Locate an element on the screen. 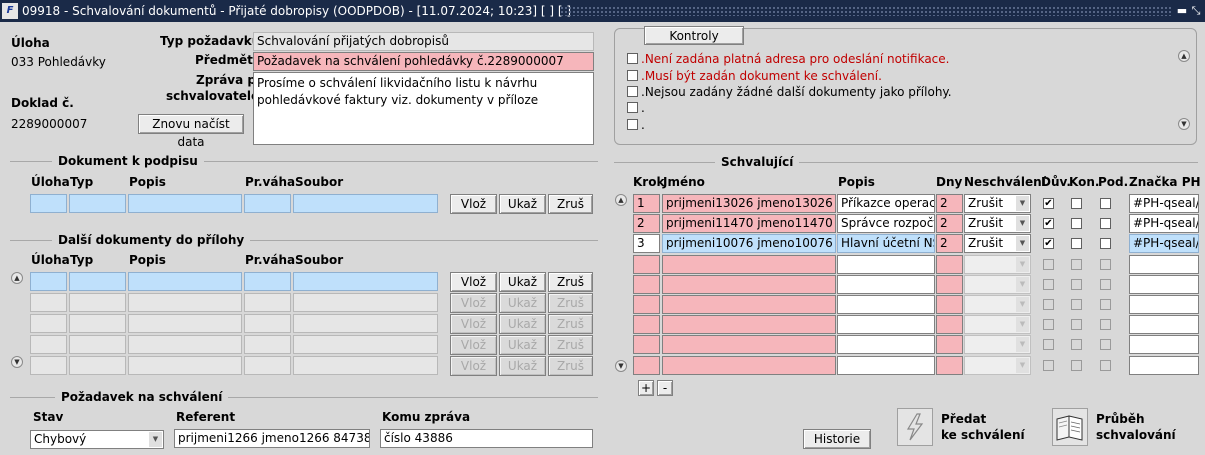  referent-field: prijmeni1266 jmeno1266 8473836 is located at coordinates (272, 438).